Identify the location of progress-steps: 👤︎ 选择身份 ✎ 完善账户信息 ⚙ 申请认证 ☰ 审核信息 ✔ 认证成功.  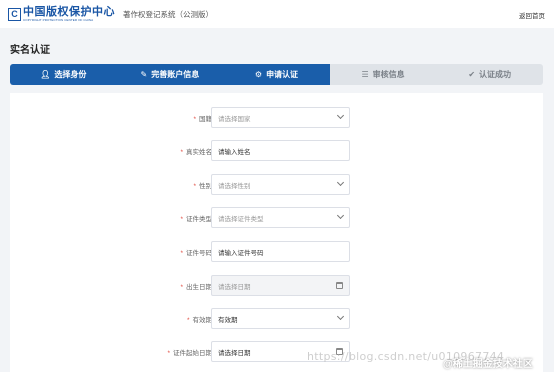
(276, 74).